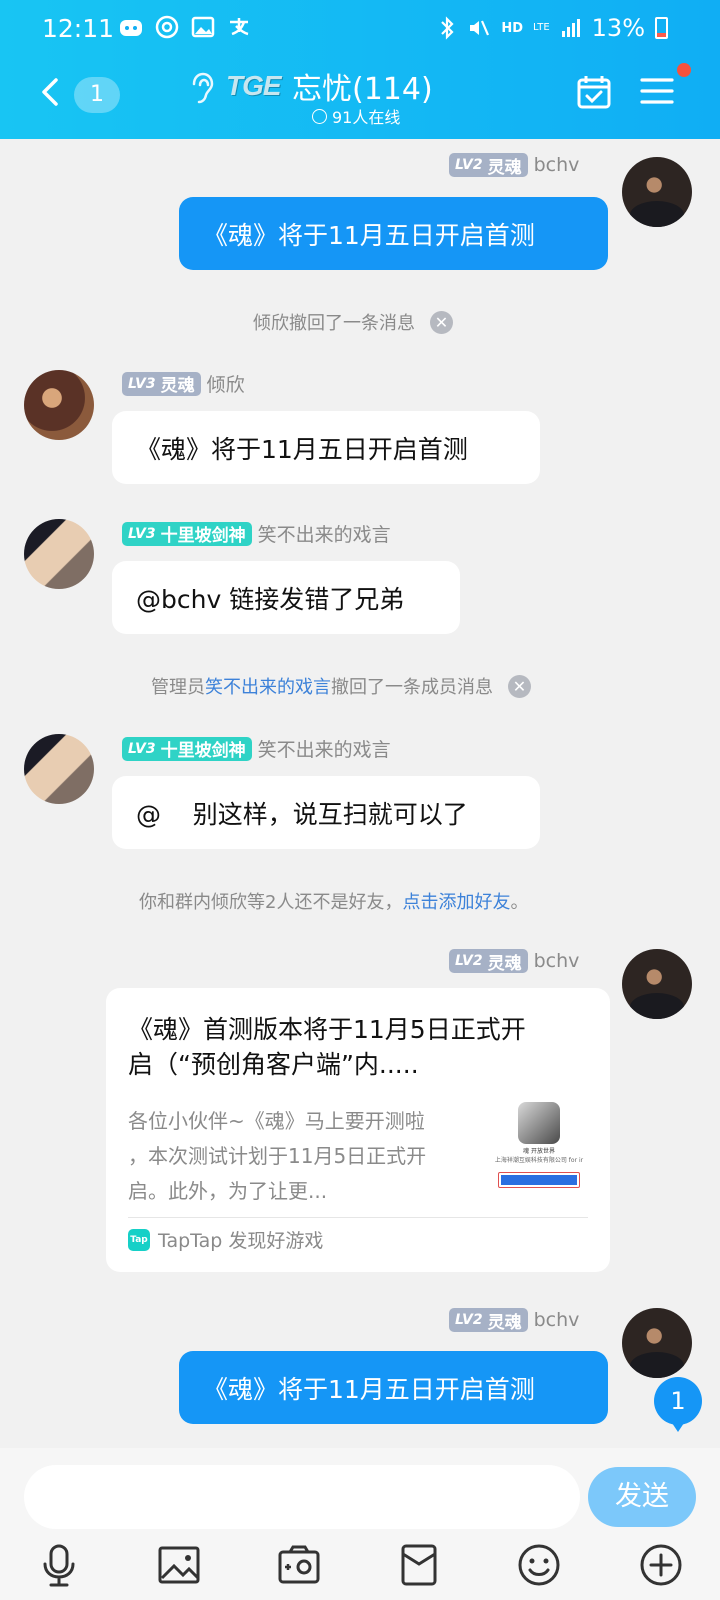  What do you see at coordinates (185, 27) in the screenshot?
I see `notification-icons` at bounding box center [185, 27].